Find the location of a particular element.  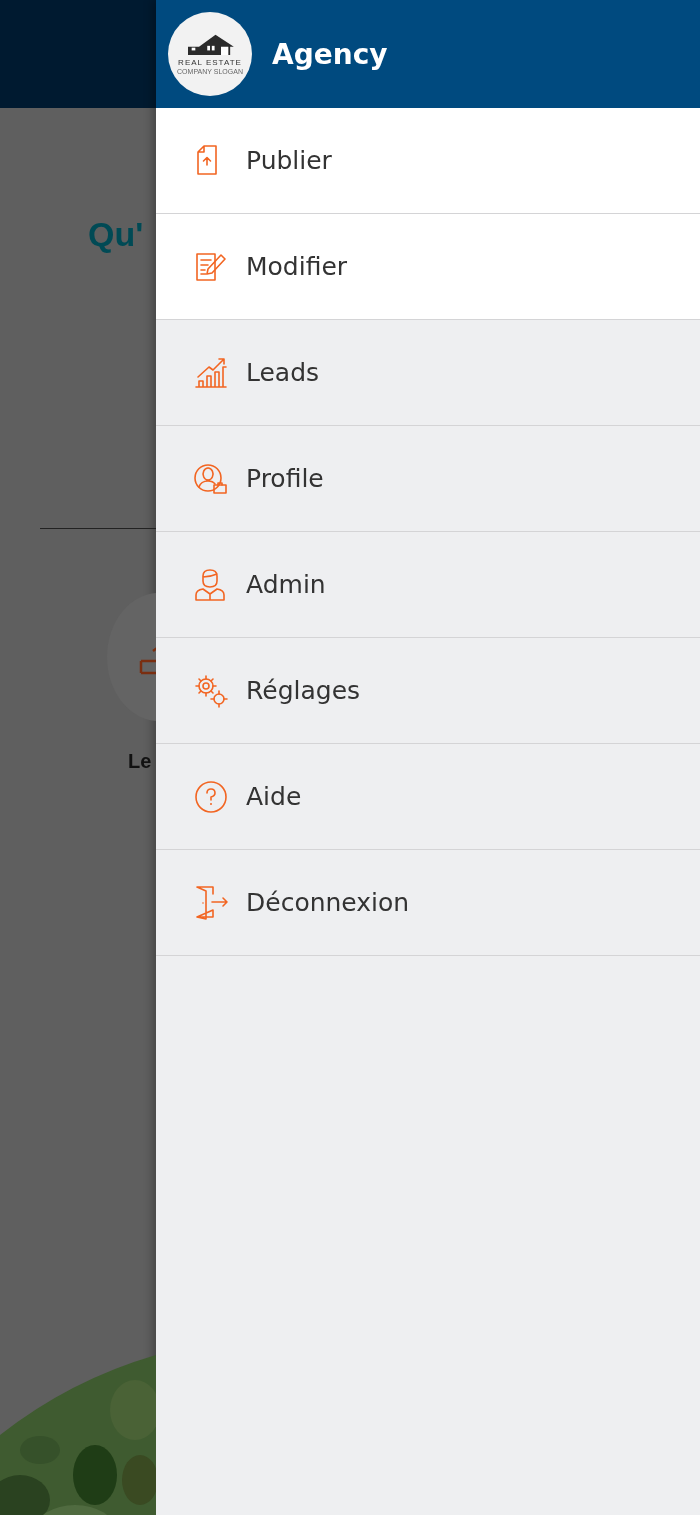

gears-icon is located at coordinates (211, 690).